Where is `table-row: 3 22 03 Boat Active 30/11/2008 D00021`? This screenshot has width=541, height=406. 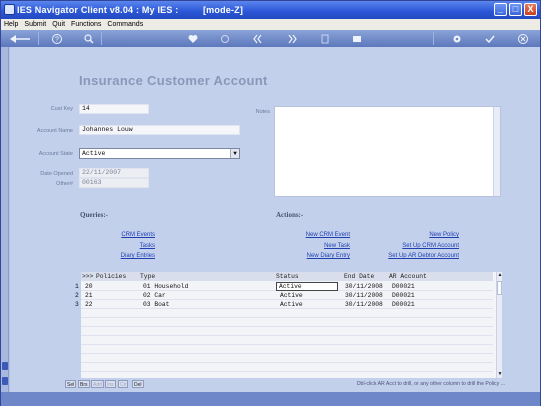
table-row: 3 22 03 Boat Active 30/11/2008 D00021 is located at coordinates (284, 304).